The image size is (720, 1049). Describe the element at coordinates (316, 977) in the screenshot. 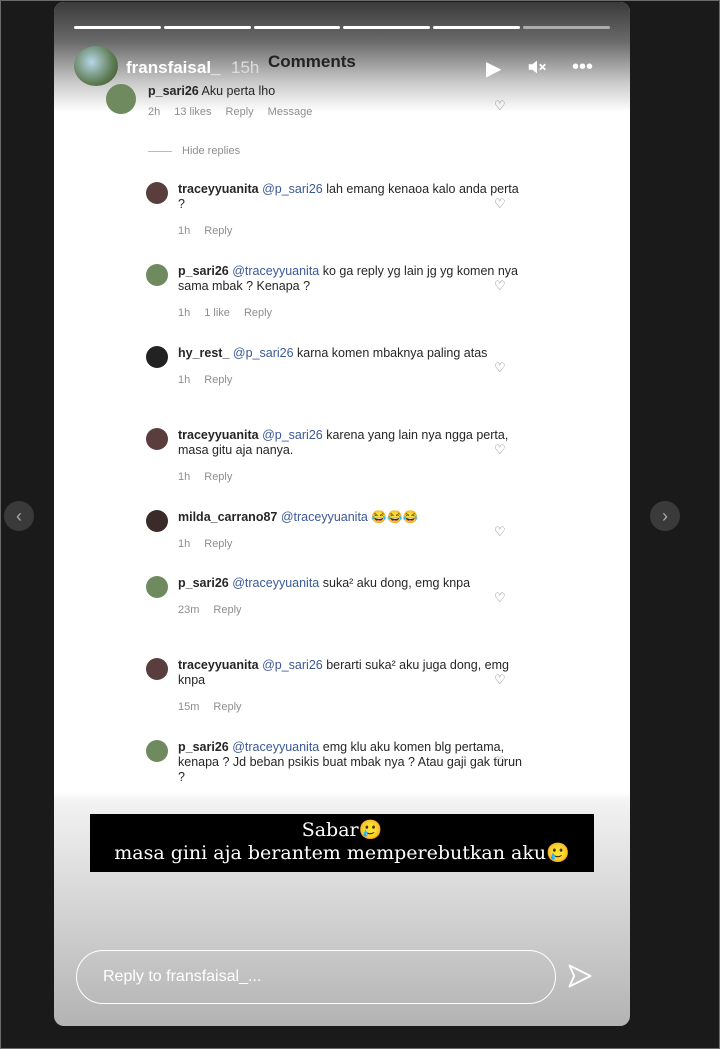

I see `reply-input` at that location.